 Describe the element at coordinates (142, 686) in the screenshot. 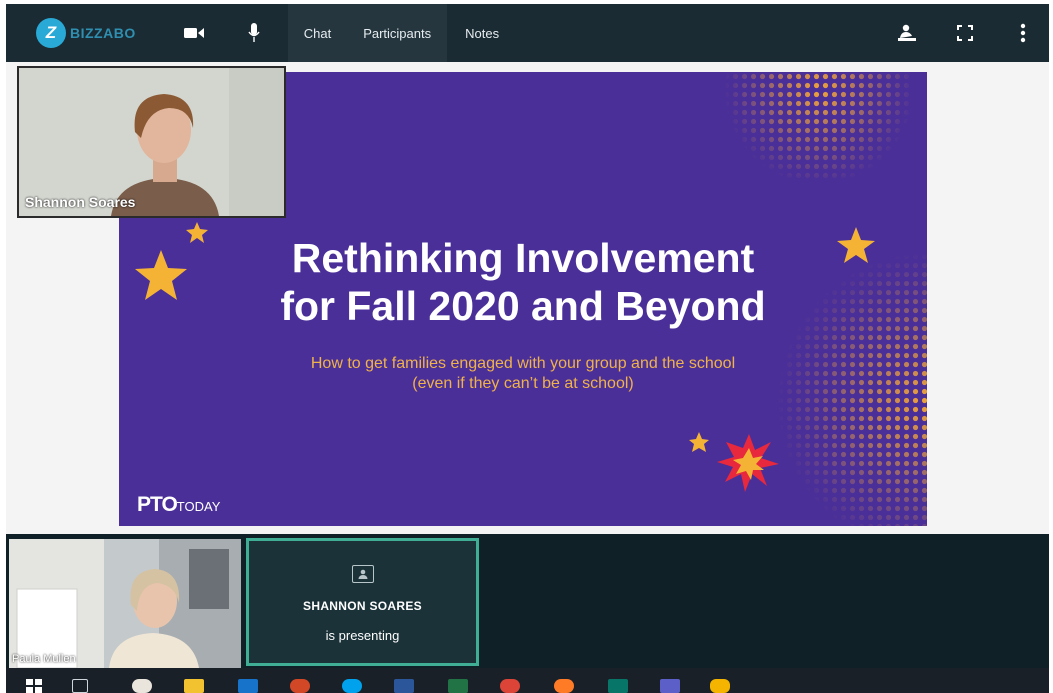

I see `paint-icon` at that location.